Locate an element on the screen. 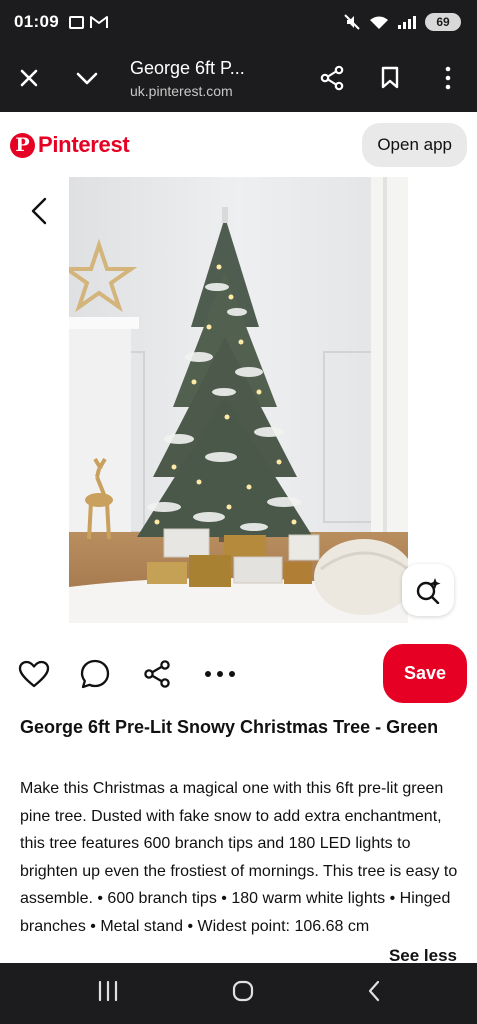 The image size is (477, 1024). close-tab-button is located at coordinates (29, 78).